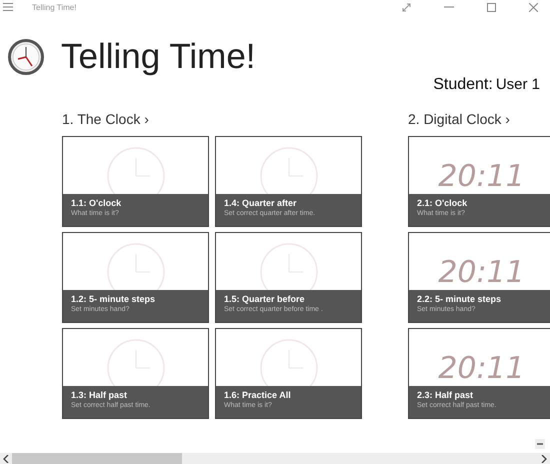 The width and height of the screenshot is (550, 464). Describe the element at coordinates (479, 124) in the screenshot. I see `section-title: 2. Digital Clock ›` at that location.